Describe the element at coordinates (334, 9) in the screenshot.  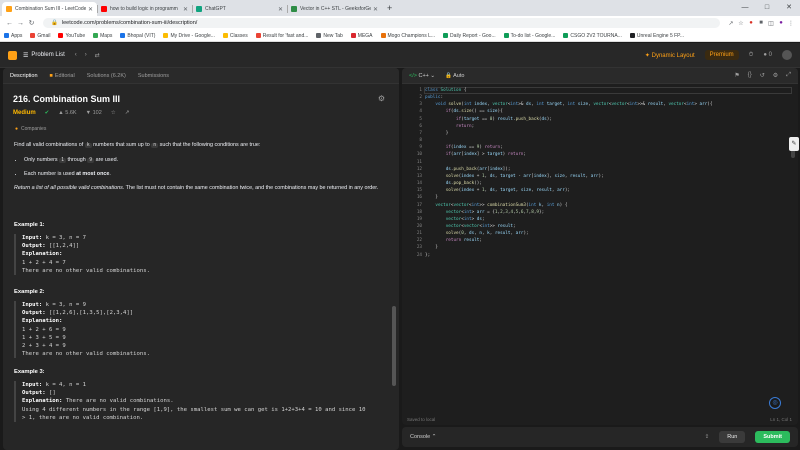
I see `browser-tab: Vector in C++ STL - GeeksforGe ✕` at that location.